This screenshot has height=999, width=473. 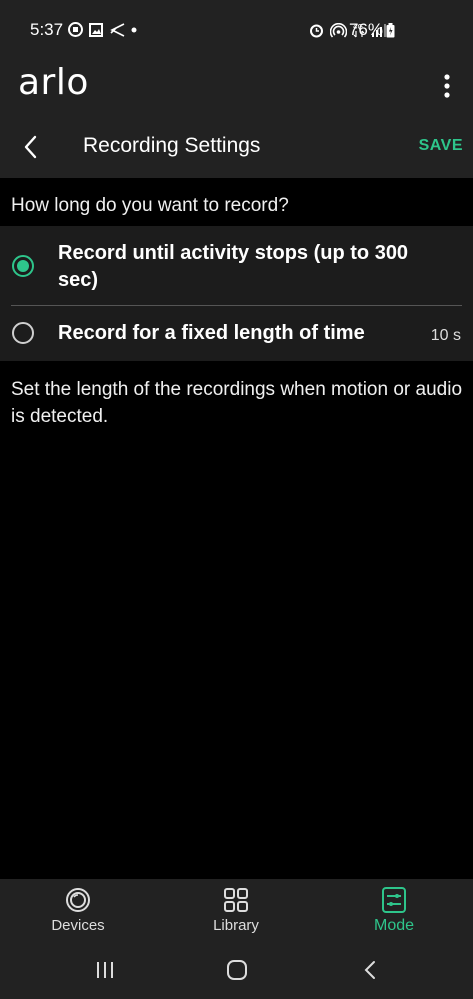 What do you see at coordinates (105, 970) in the screenshot?
I see `recents-icon` at bounding box center [105, 970].